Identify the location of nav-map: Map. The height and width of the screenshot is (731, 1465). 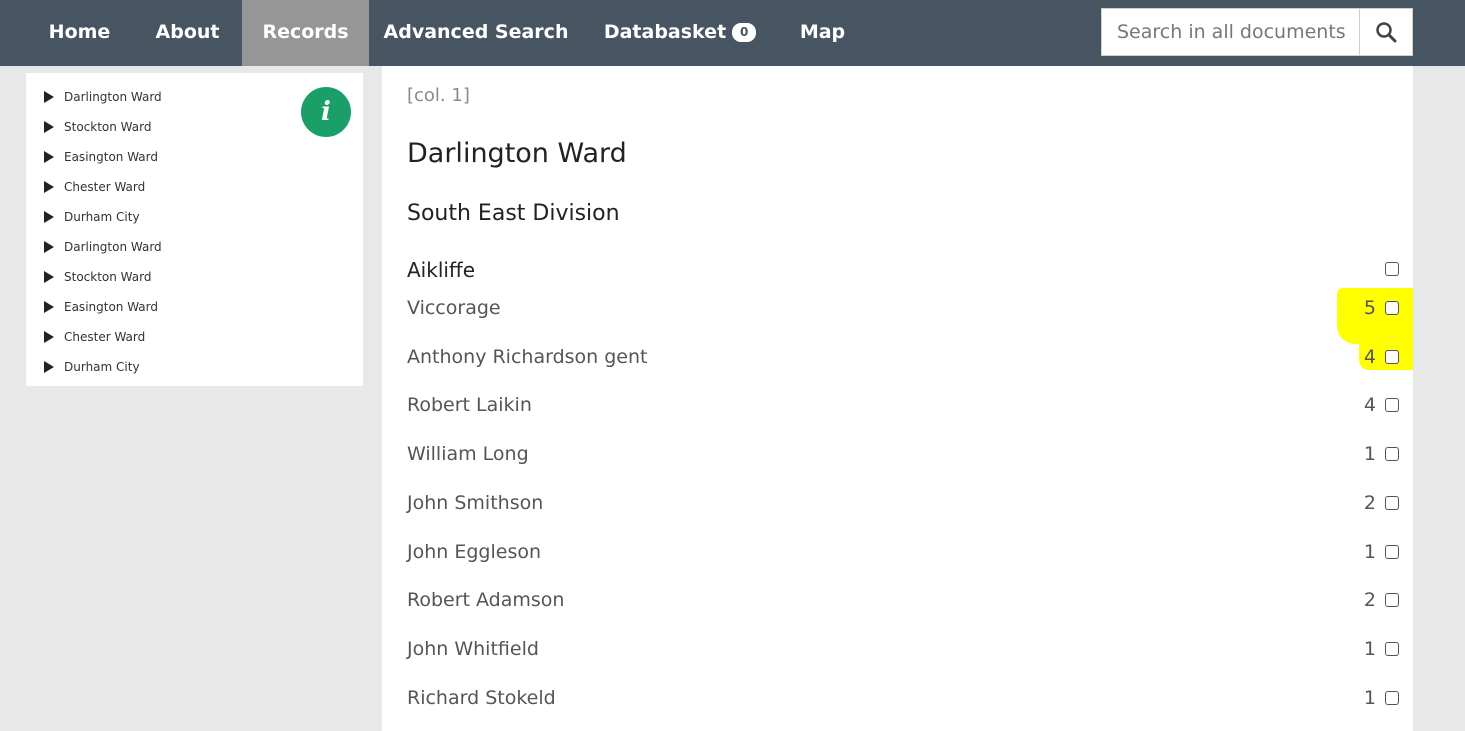
(822, 33).